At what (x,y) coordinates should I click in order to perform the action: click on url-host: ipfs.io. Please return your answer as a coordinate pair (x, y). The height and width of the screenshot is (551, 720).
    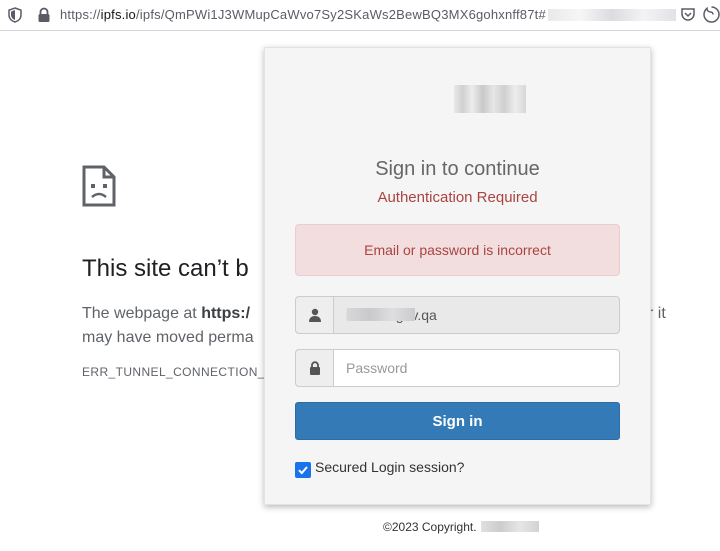
    Looking at the image, I should click on (118, 14).